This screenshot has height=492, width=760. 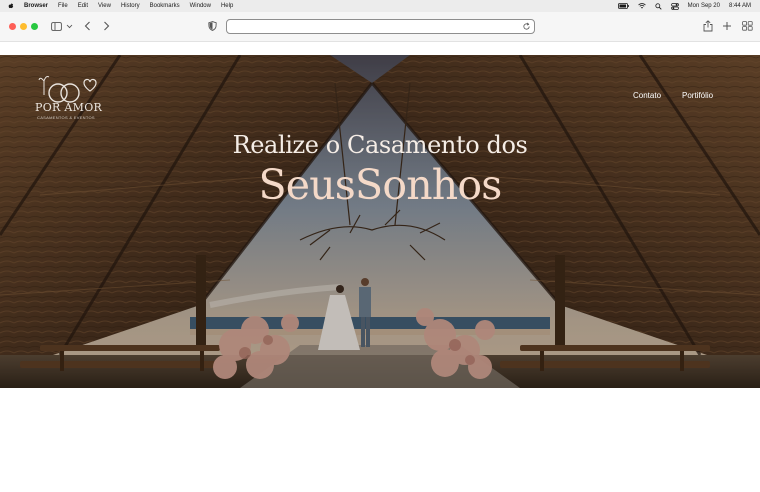 I want to click on logo-text: POR AMOR, so click(x=68, y=107).